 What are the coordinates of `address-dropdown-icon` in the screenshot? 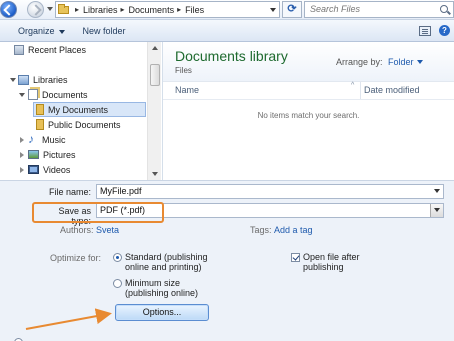 It's located at (273, 10).